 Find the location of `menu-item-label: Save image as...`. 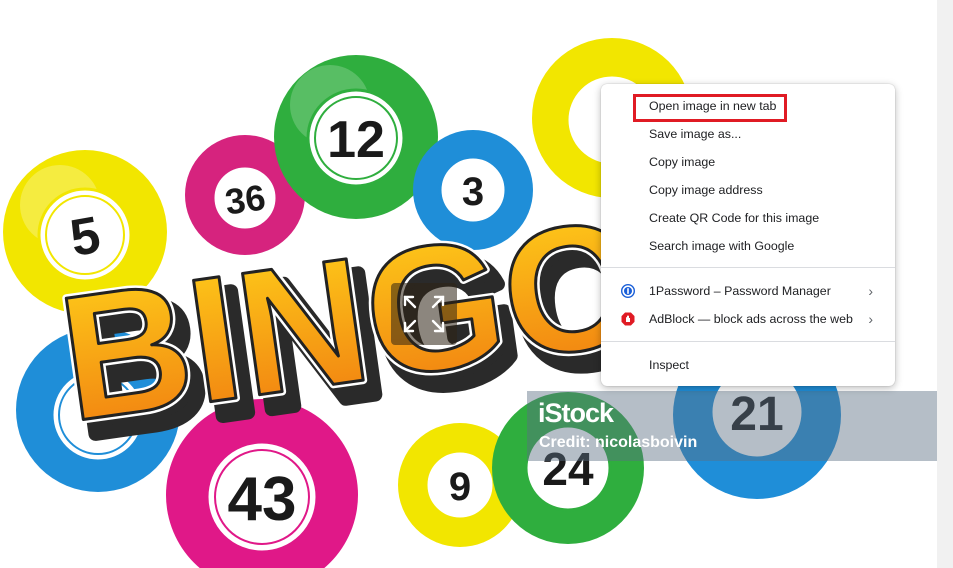

menu-item-label: Save image as... is located at coordinates (695, 134).